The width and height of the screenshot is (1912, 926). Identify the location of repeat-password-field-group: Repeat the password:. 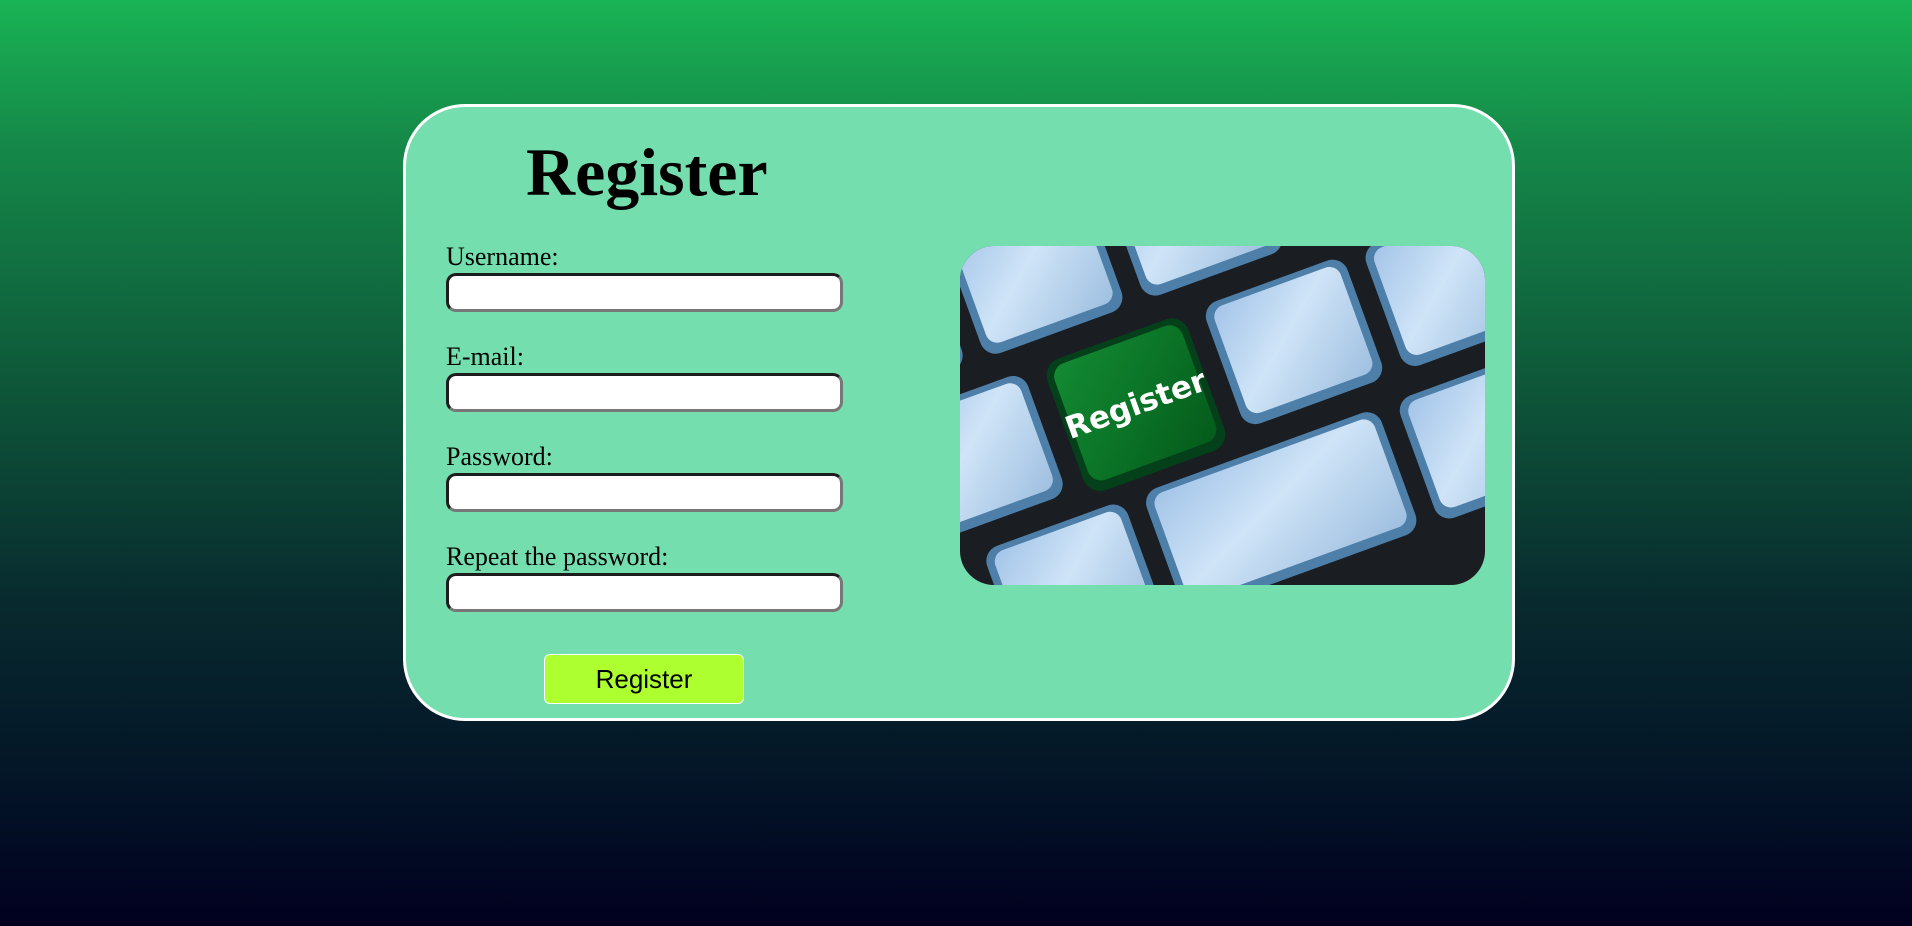
(644, 577).